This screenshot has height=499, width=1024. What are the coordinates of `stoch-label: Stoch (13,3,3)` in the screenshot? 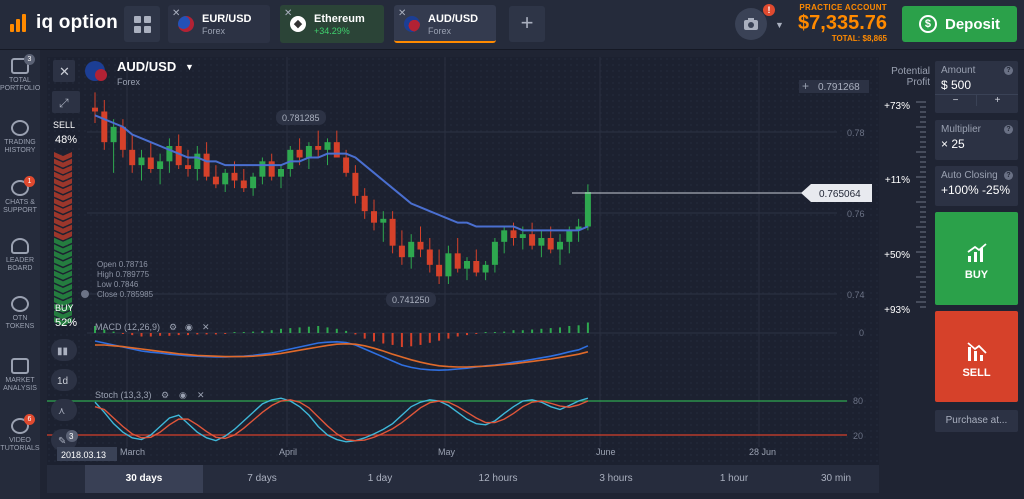 It's located at (123, 395).